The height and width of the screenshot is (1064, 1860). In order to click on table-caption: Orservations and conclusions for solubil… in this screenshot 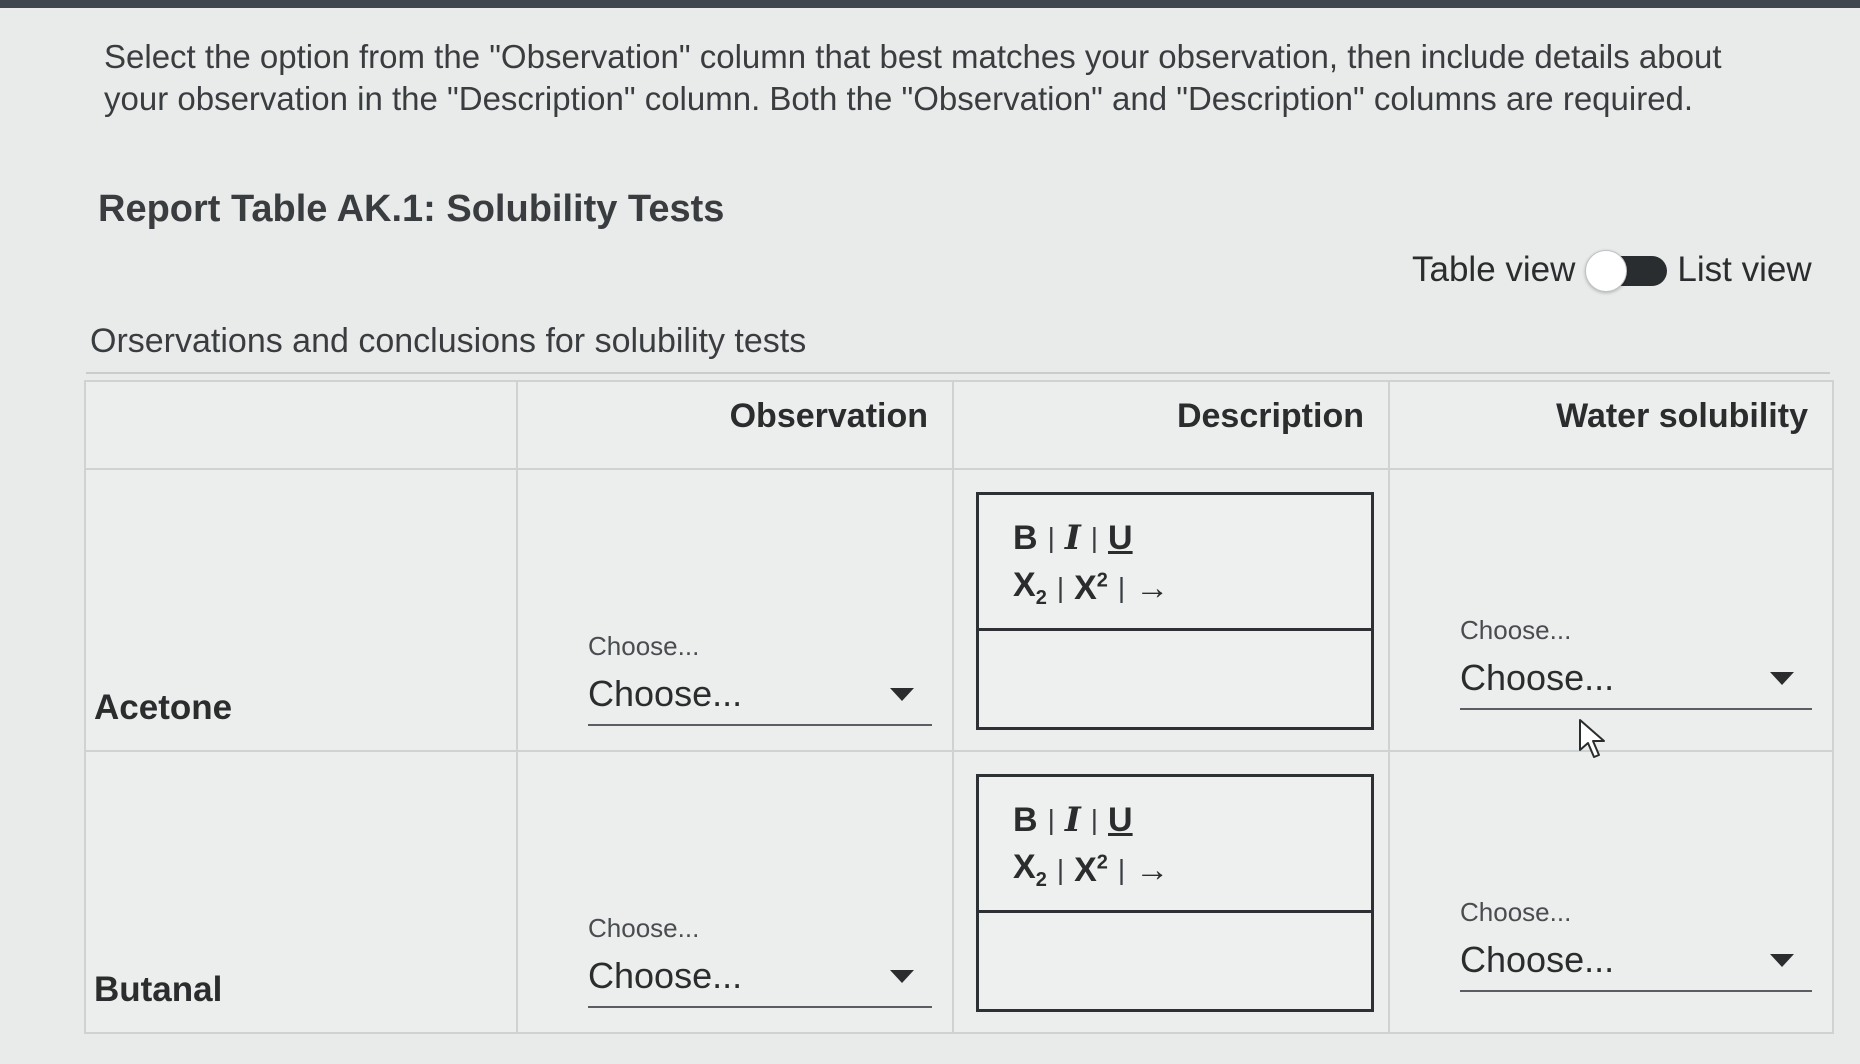, I will do `click(448, 341)`.